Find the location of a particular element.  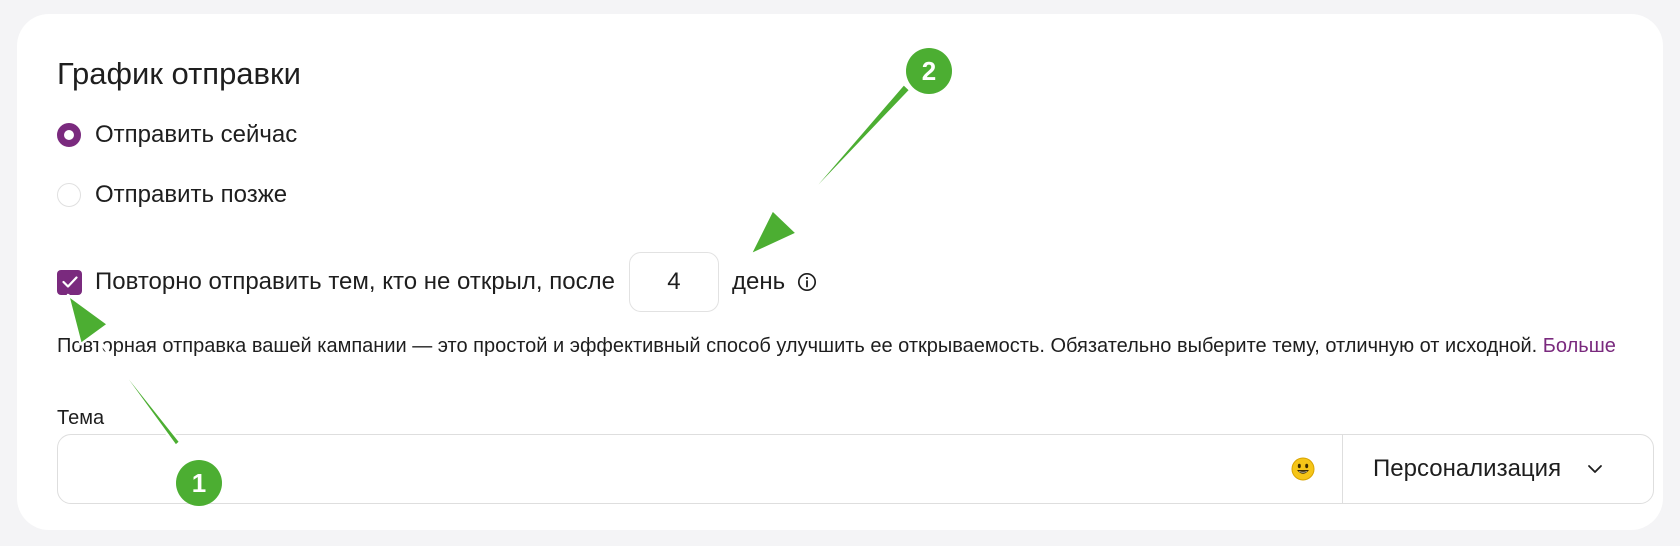

subject-field: Персонализация is located at coordinates (855, 469).